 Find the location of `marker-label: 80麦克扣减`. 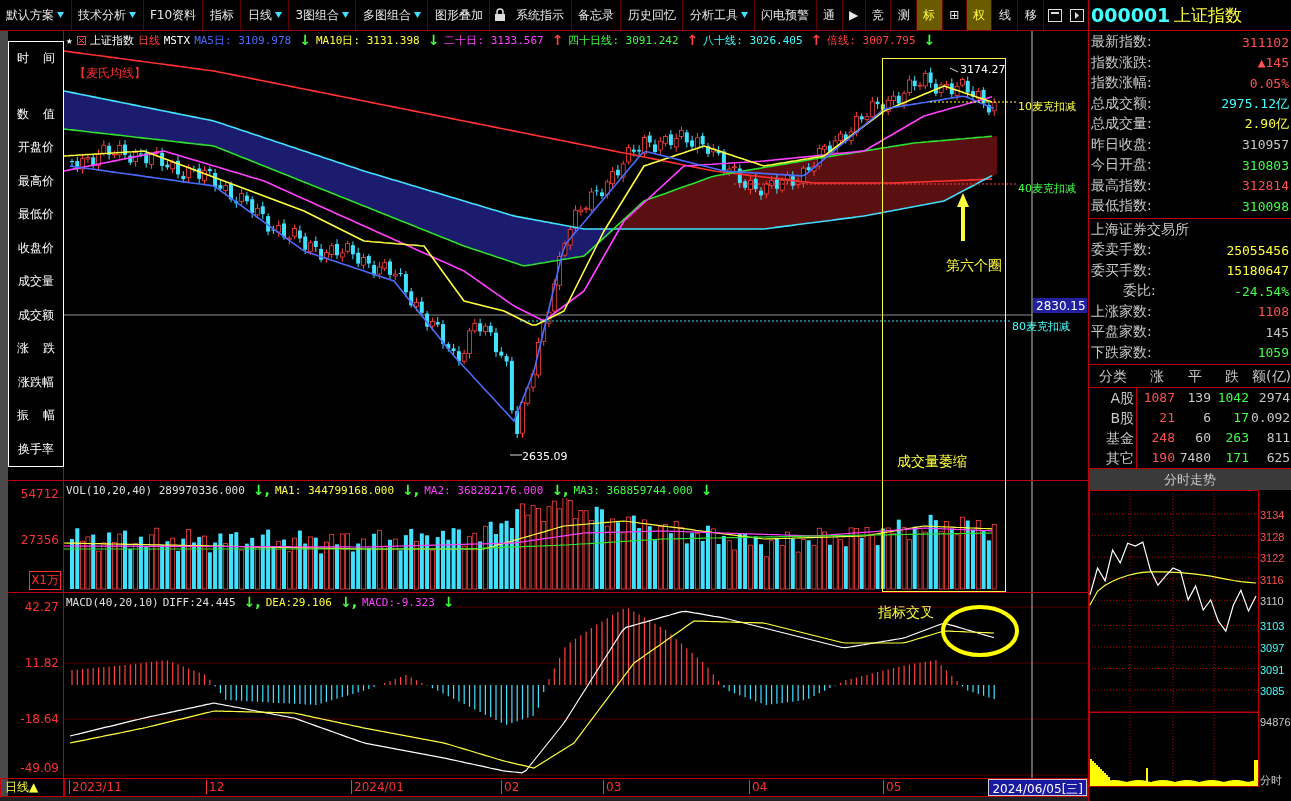

marker-label: 80麦克扣减 is located at coordinates (1041, 326).